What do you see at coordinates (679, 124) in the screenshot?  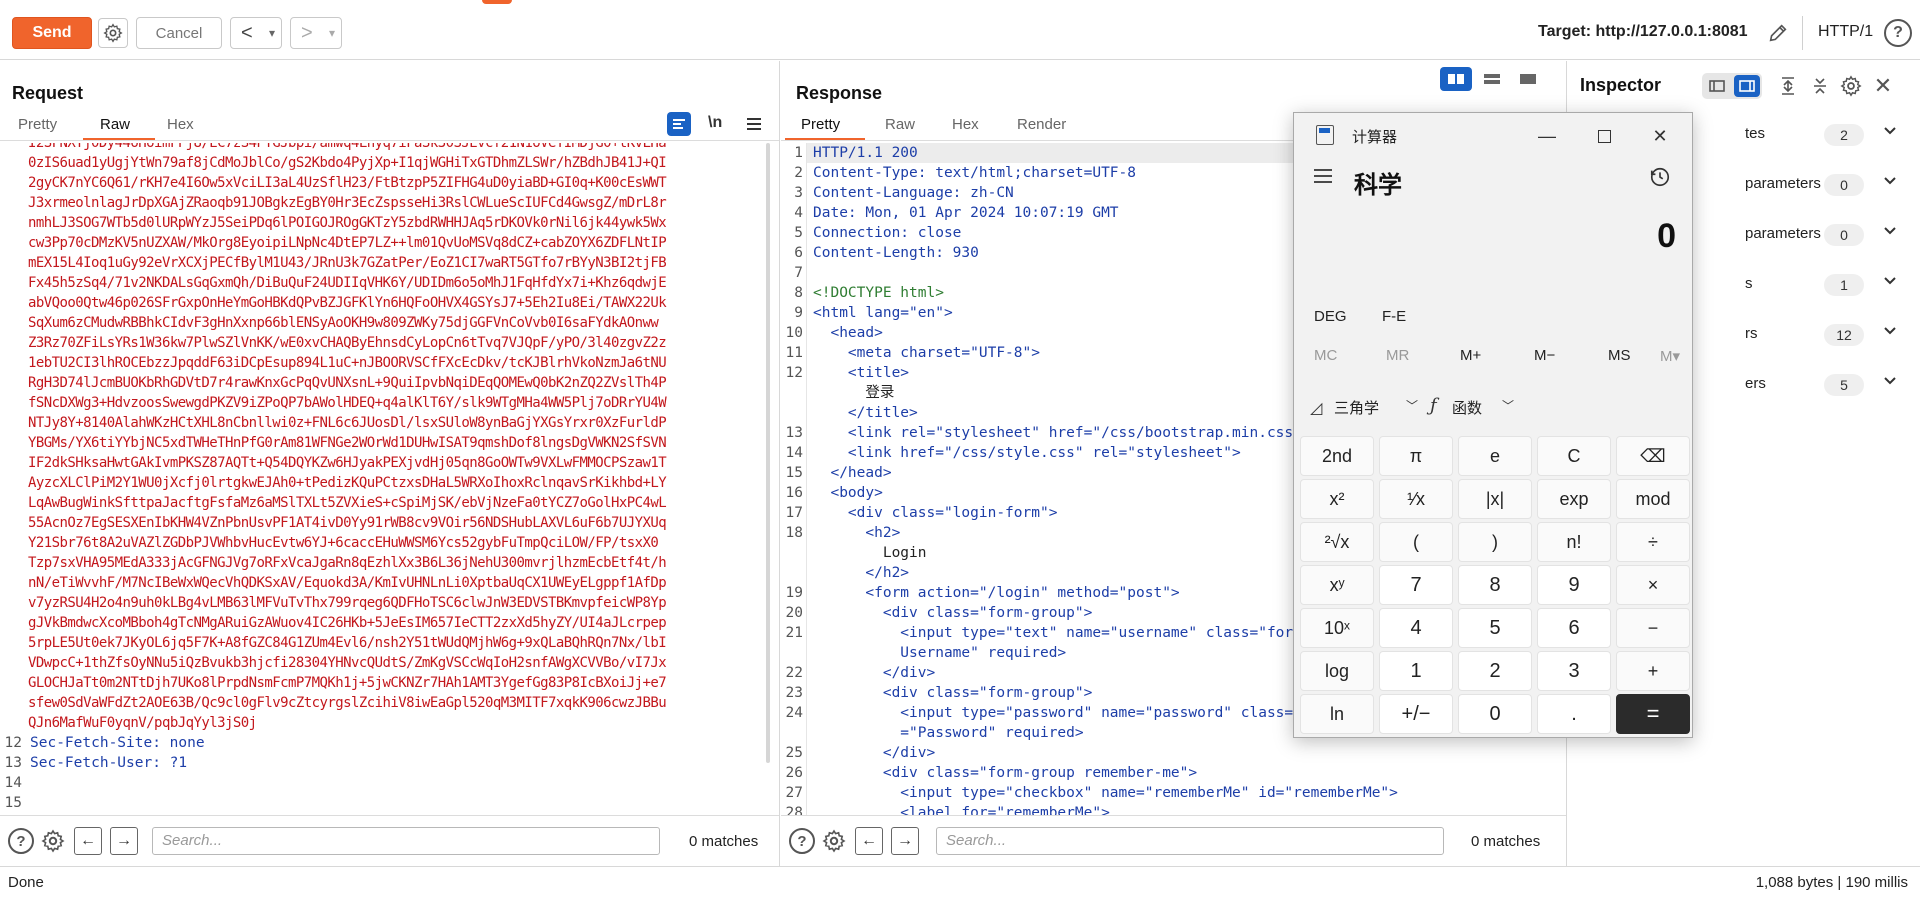 I see `request-pretty-print-icon` at bounding box center [679, 124].